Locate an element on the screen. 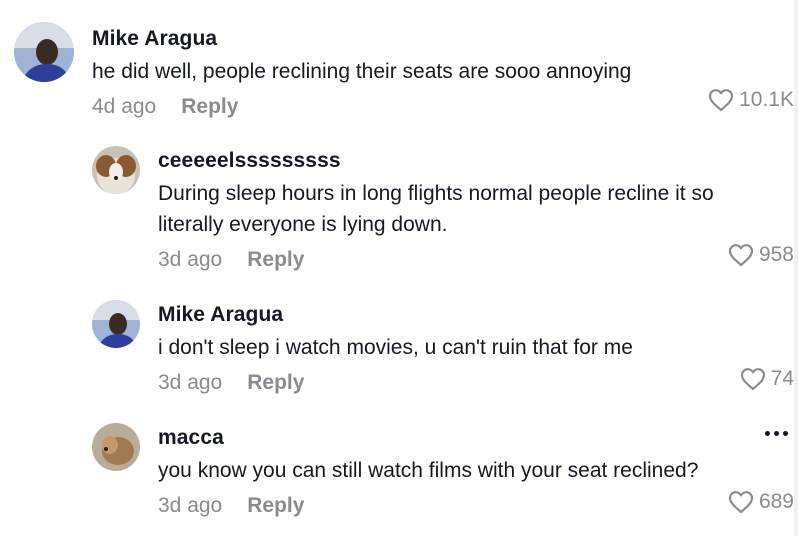 The width and height of the screenshot is (798, 536). like-count: 689 is located at coordinates (776, 501).